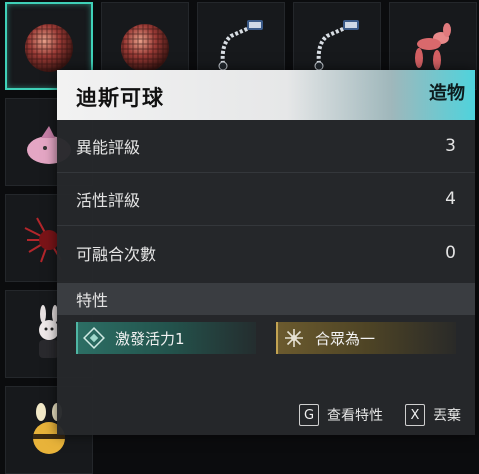  What do you see at coordinates (266, 199) in the screenshot?
I see `stat-row: 活性評級 4` at bounding box center [266, 199].